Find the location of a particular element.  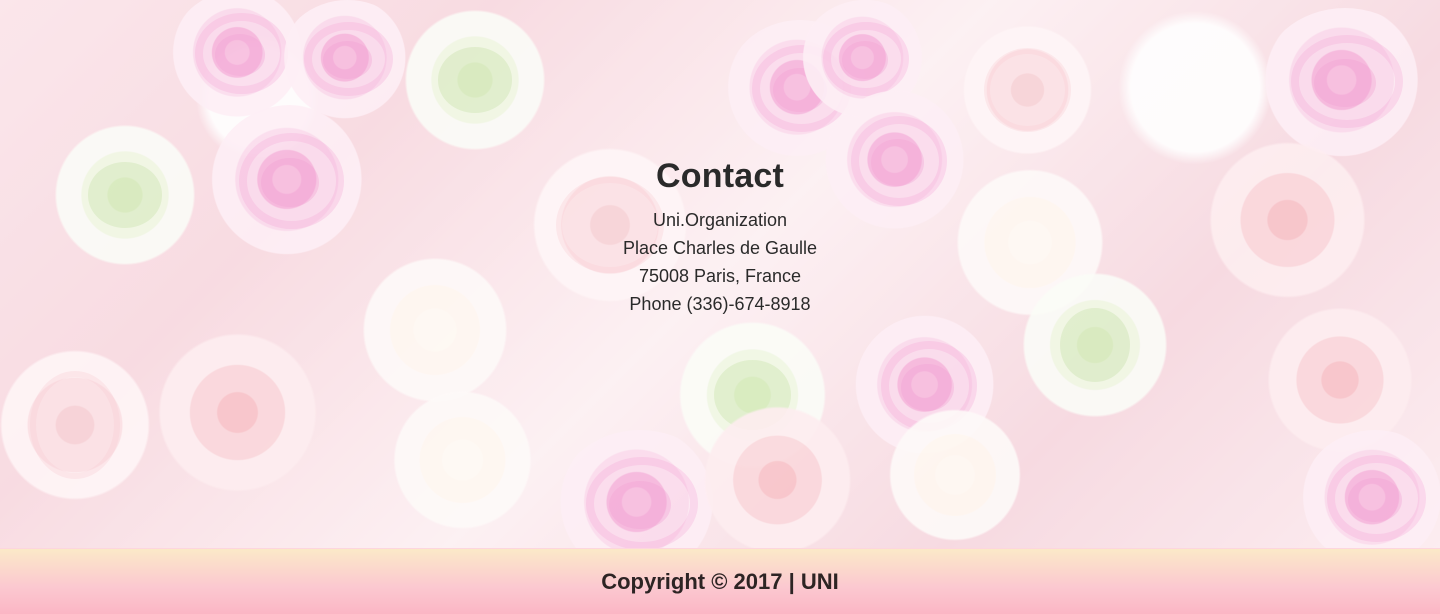

city-country: 75008 Paris, France is located at coordinates (720, 276).